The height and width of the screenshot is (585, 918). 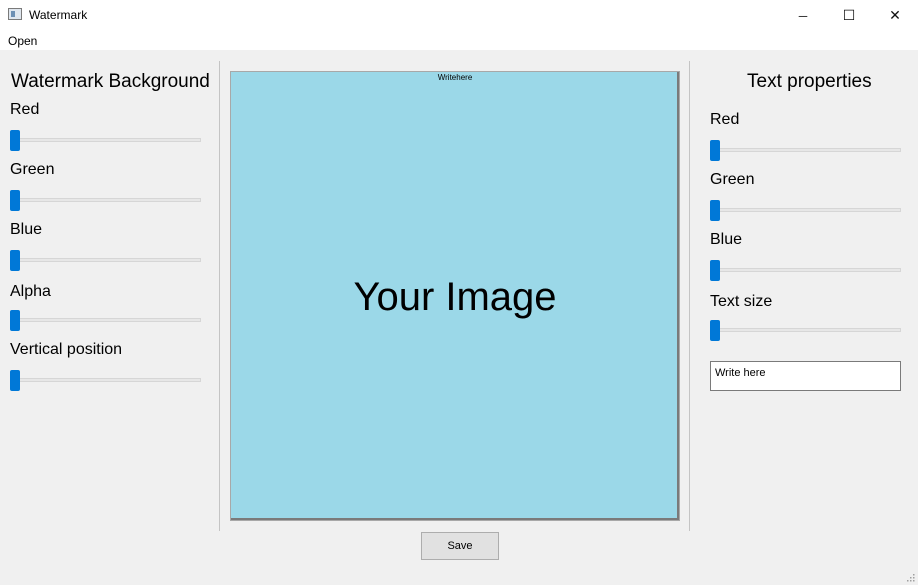 I want to click on minimize-button: ─, so click(x=803, y=15).